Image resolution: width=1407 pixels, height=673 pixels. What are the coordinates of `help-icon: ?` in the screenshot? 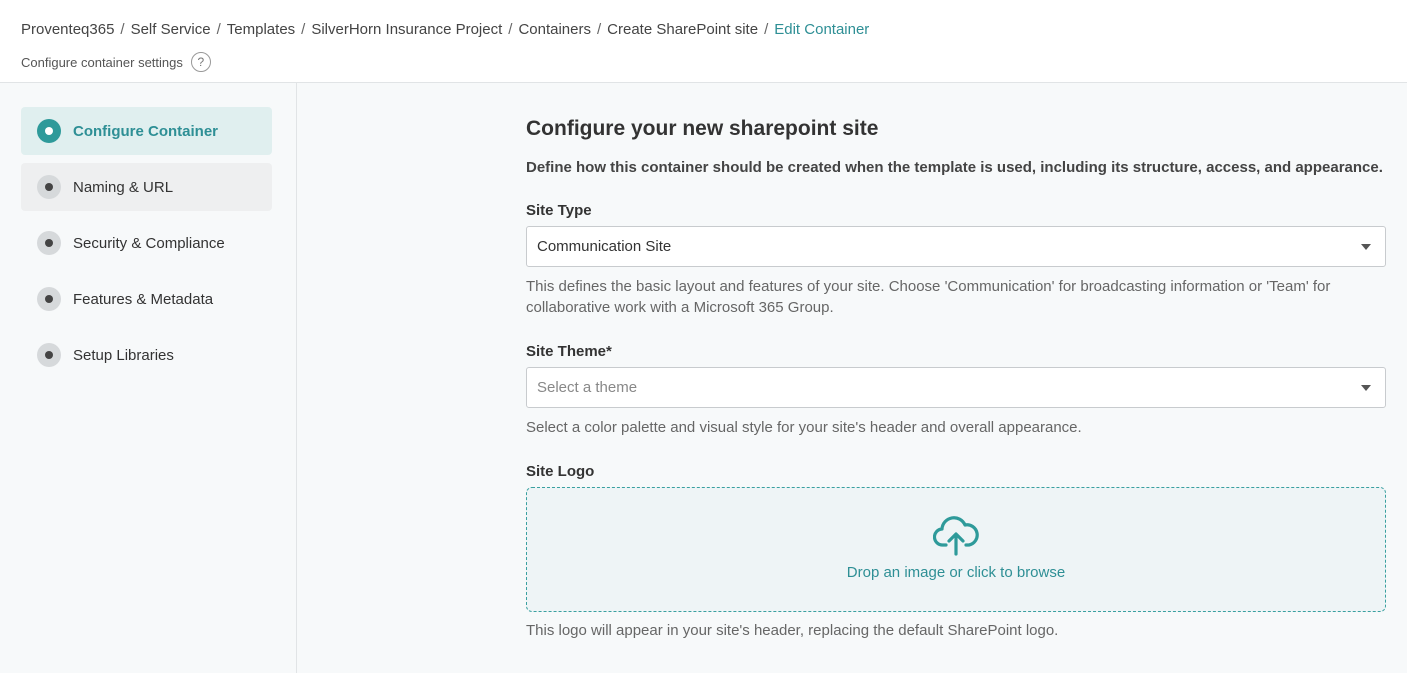 It's located at (200, 62).